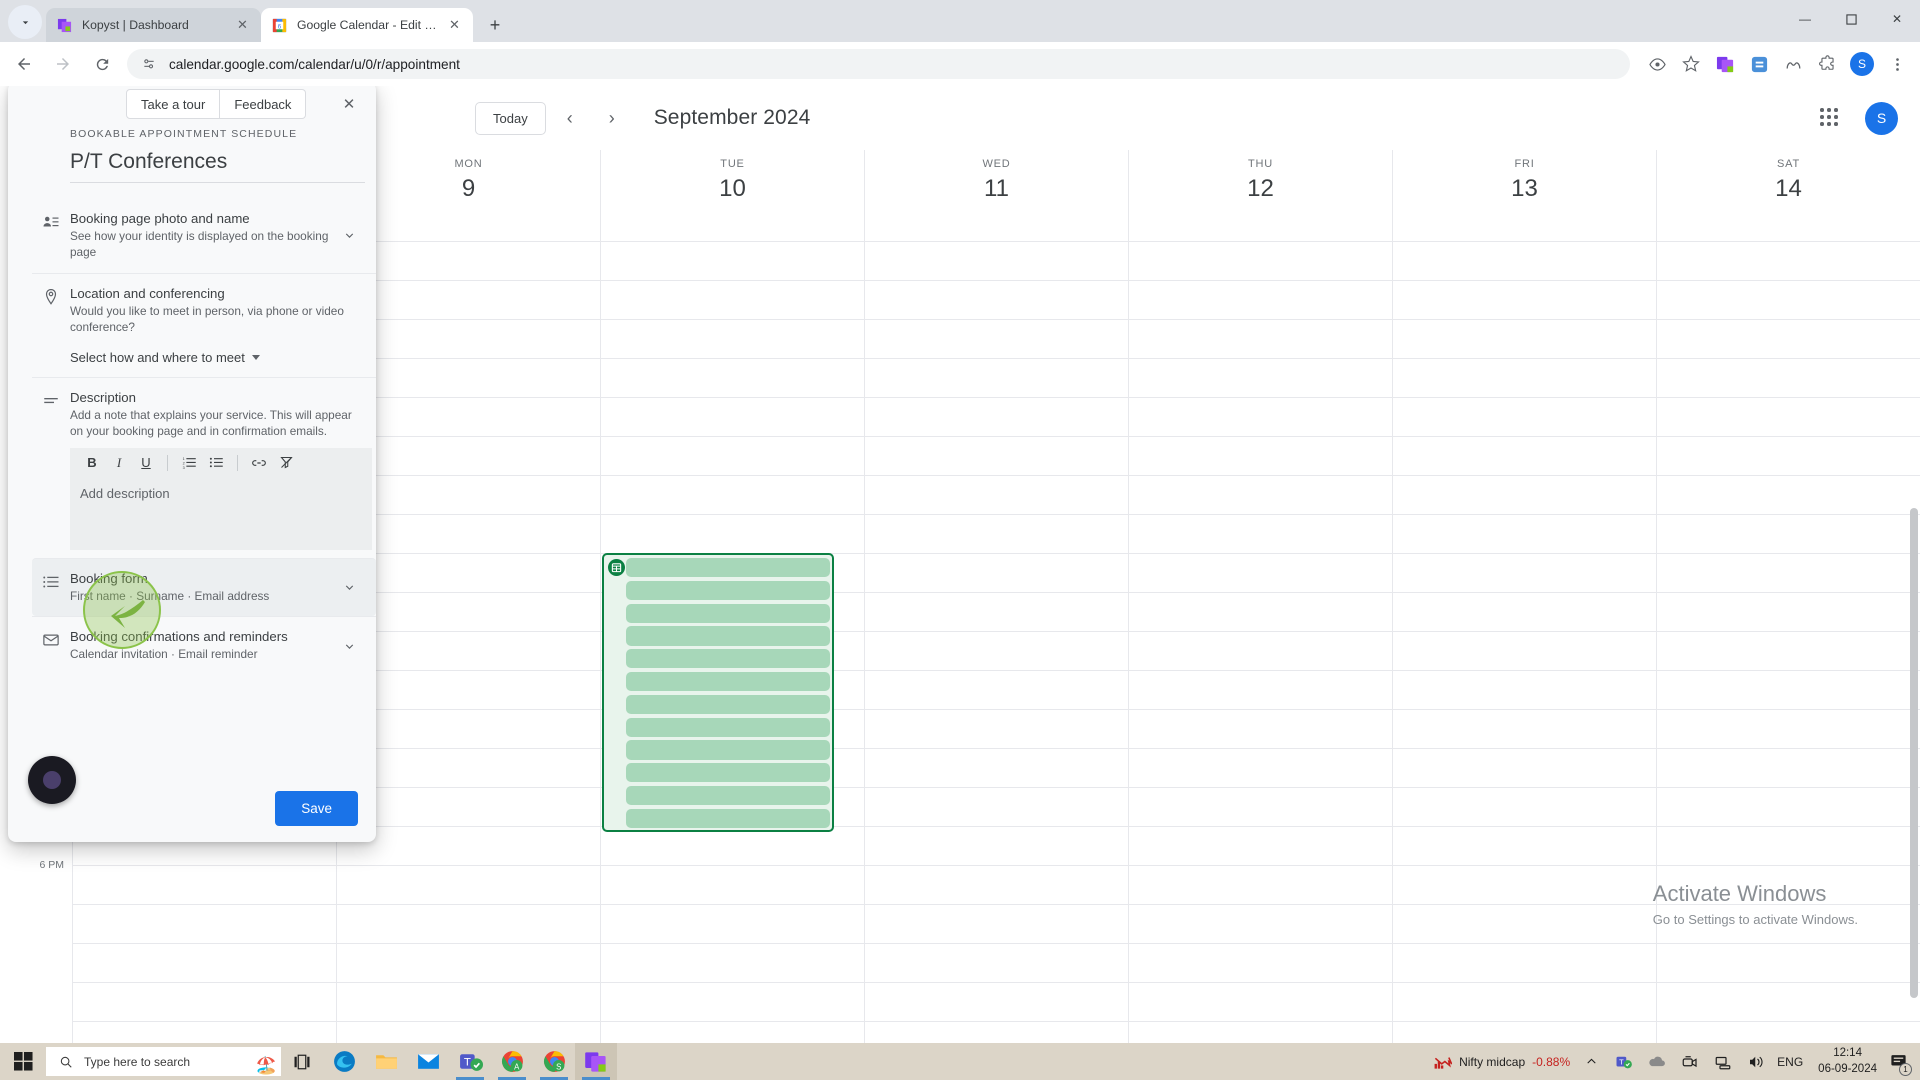 The width and height of the screenshot is (1920, 1080). What do you see at coordinates (316, 808) in the screenshot?
I see `save-button: Save` at bounding box center [316, 808].